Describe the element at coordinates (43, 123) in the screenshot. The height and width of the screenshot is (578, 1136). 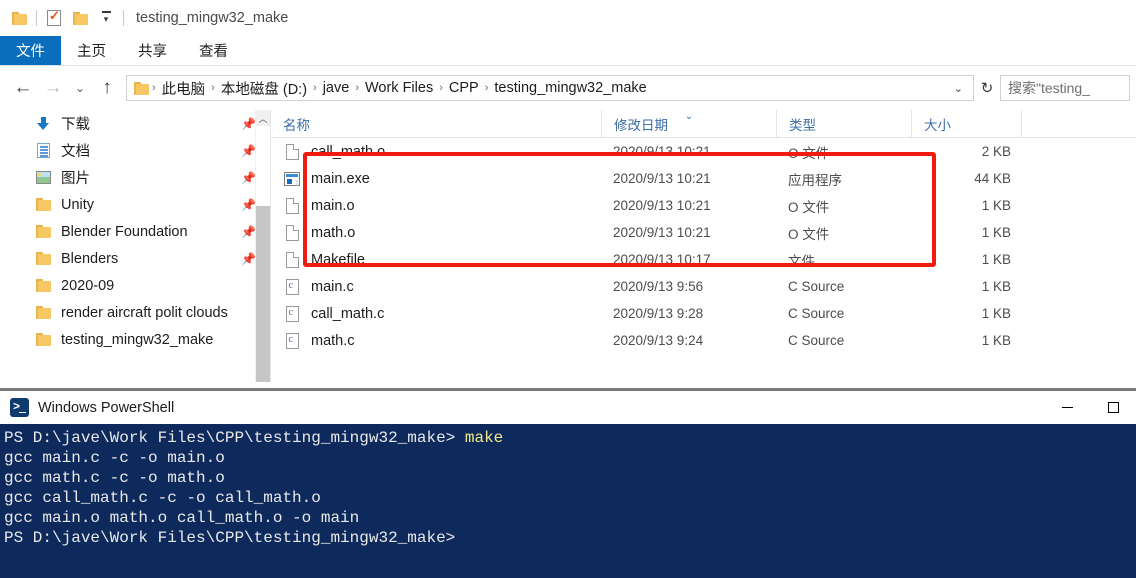
I see `download-icon` at that location.